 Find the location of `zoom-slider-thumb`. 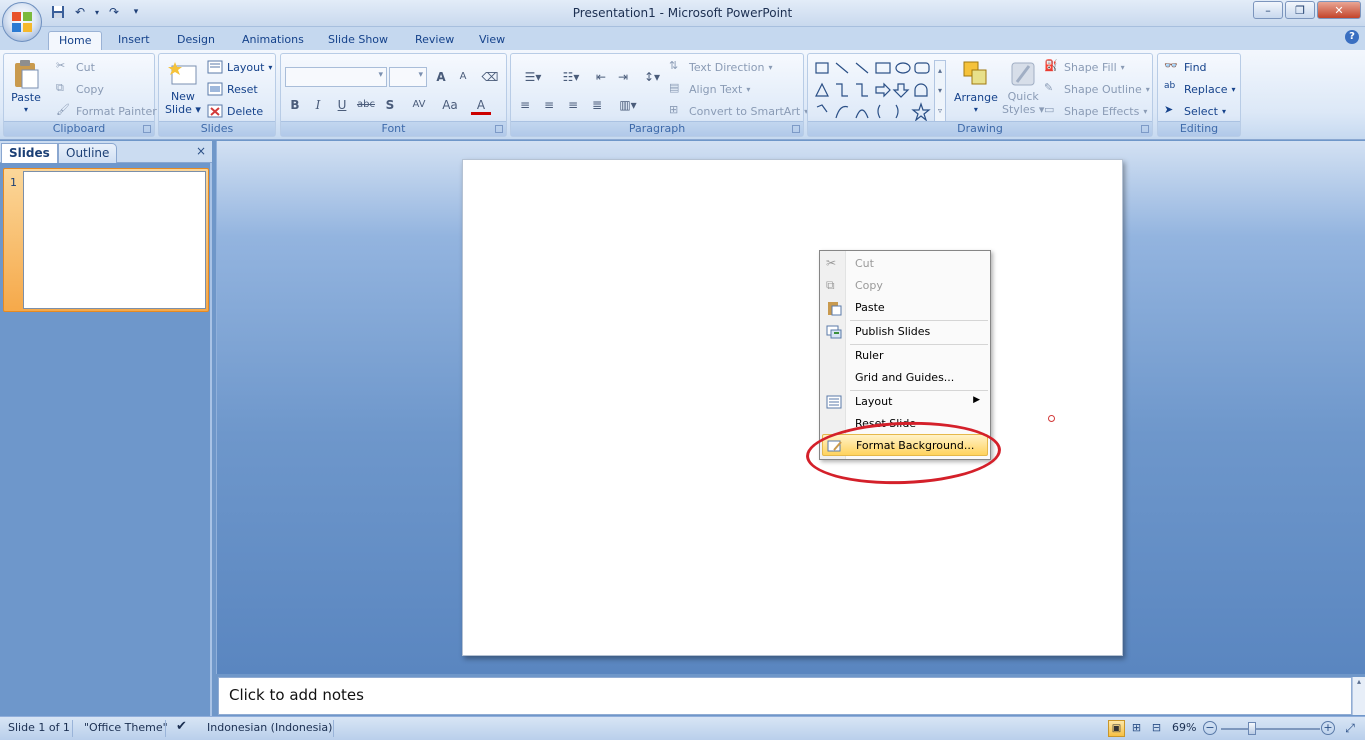

zoom-slider-thumb is located at coordinates (1252, 728).